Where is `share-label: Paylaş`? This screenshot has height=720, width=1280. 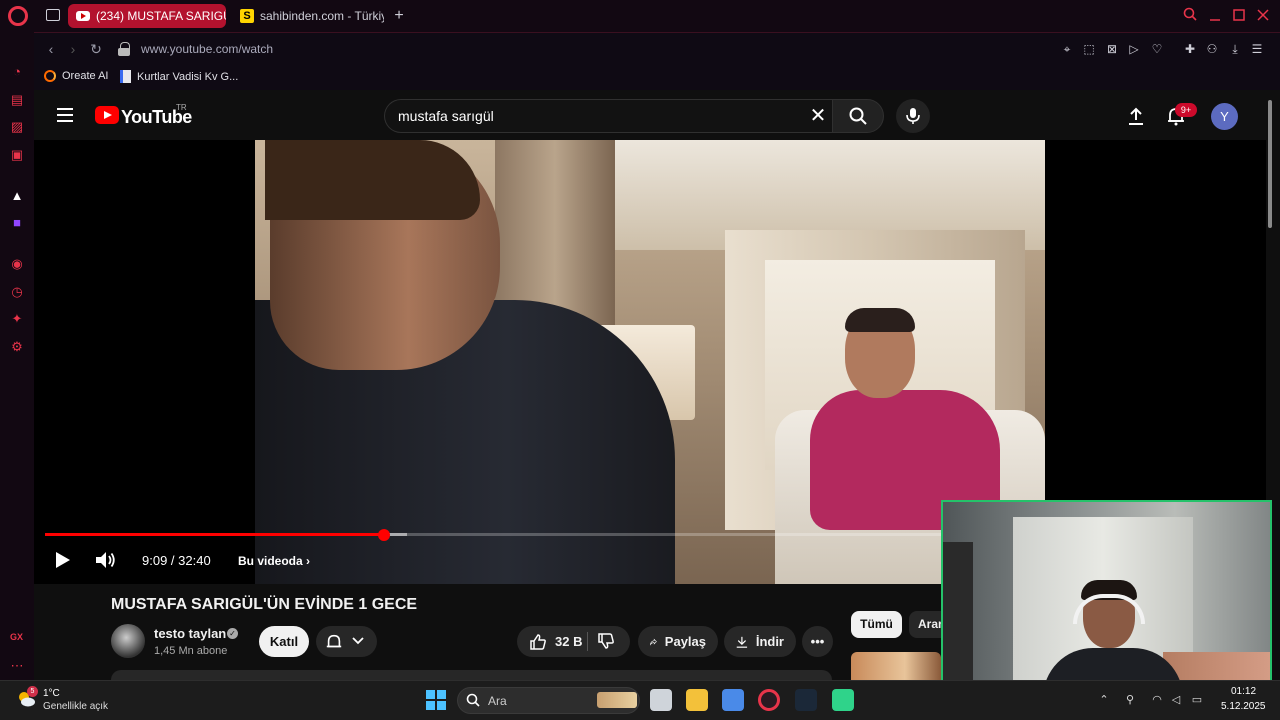
share-label: Paylaş is located at coordinates (685, 641).